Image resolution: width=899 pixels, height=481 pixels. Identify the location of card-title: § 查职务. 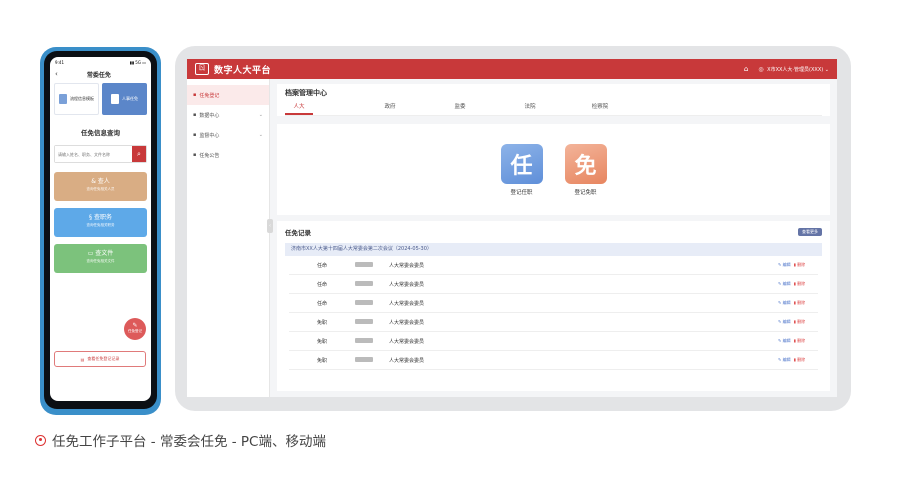
(100, 217).